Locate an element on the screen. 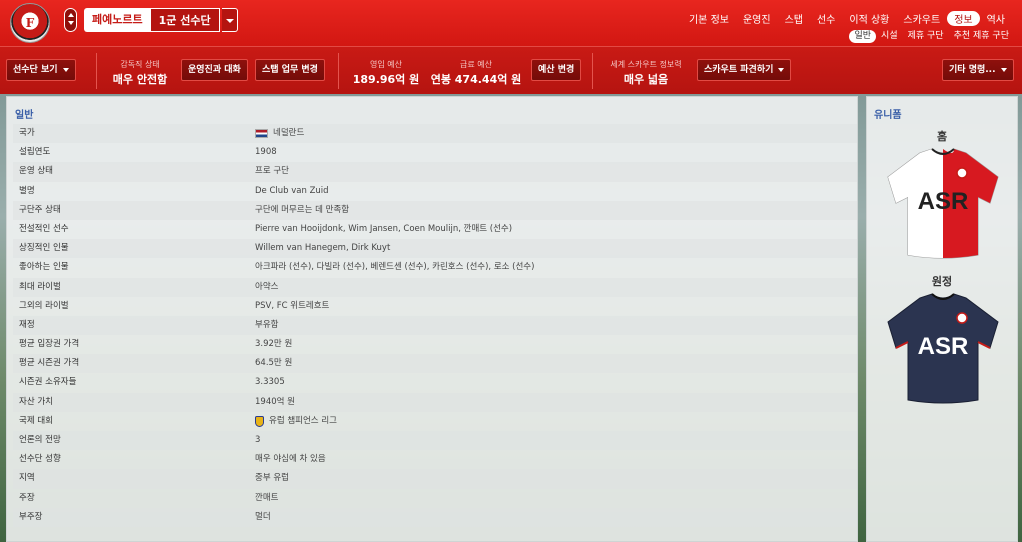 The width and height of the screenshot is (1022, 542). row-label: 부주장 is located at coordinates (31, 516).